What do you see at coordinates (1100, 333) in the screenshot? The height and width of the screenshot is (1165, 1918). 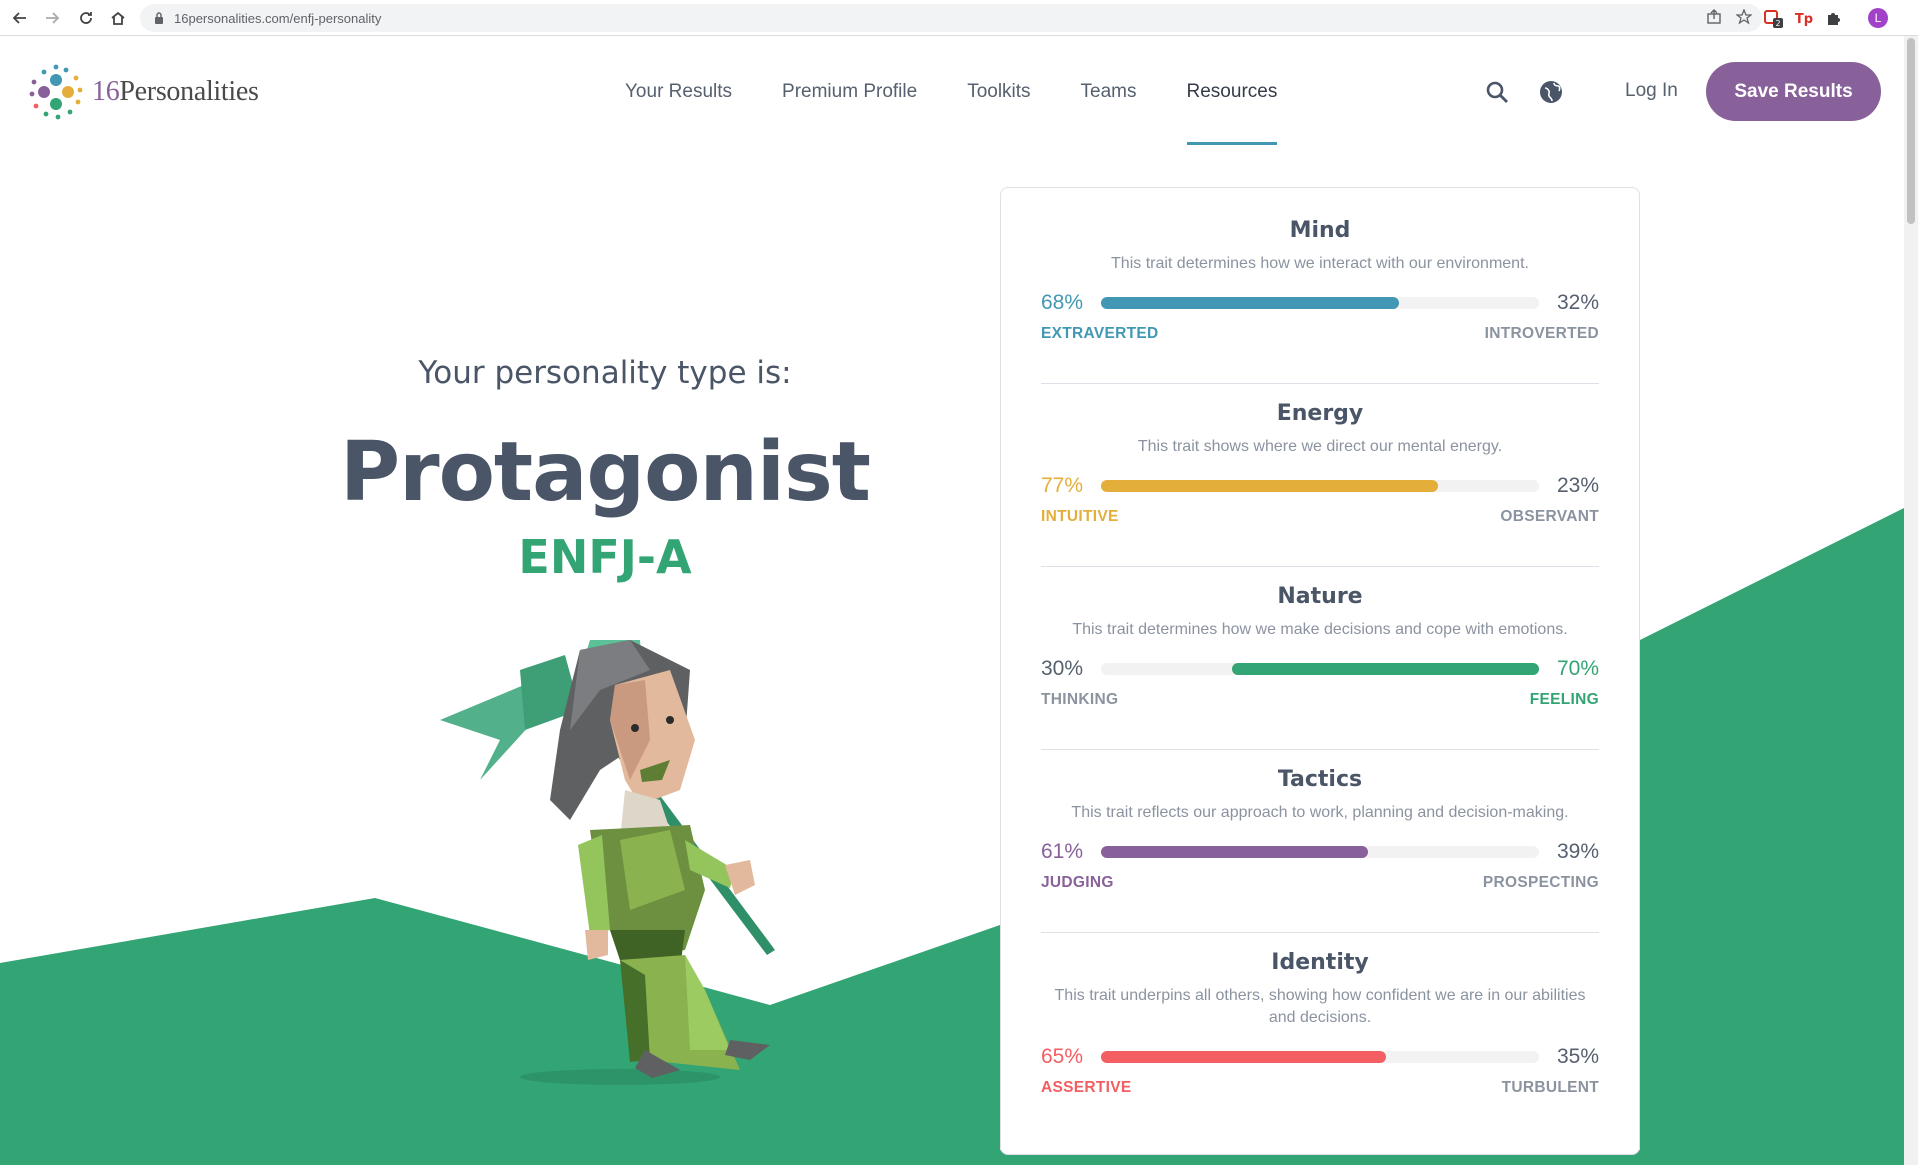 I see `trait-left-label: EXTRAVERTED` at bounding box center [1100, 333].